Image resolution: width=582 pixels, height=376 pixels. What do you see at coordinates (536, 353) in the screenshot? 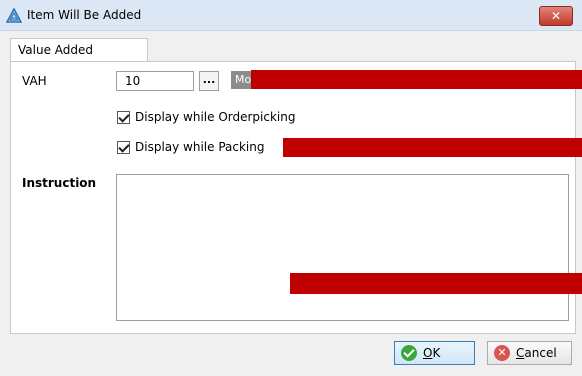
I see `cancel-button-label: Cancel` at bounding box center [536, 353].